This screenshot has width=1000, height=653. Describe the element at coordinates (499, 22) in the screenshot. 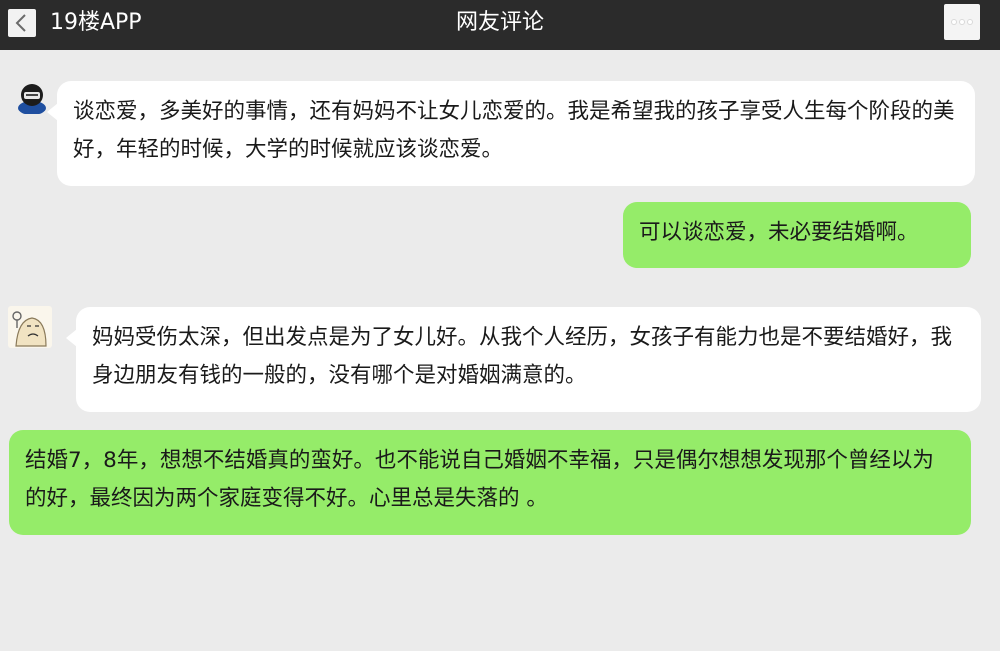

I see `page-title: 网友评论` at that location.